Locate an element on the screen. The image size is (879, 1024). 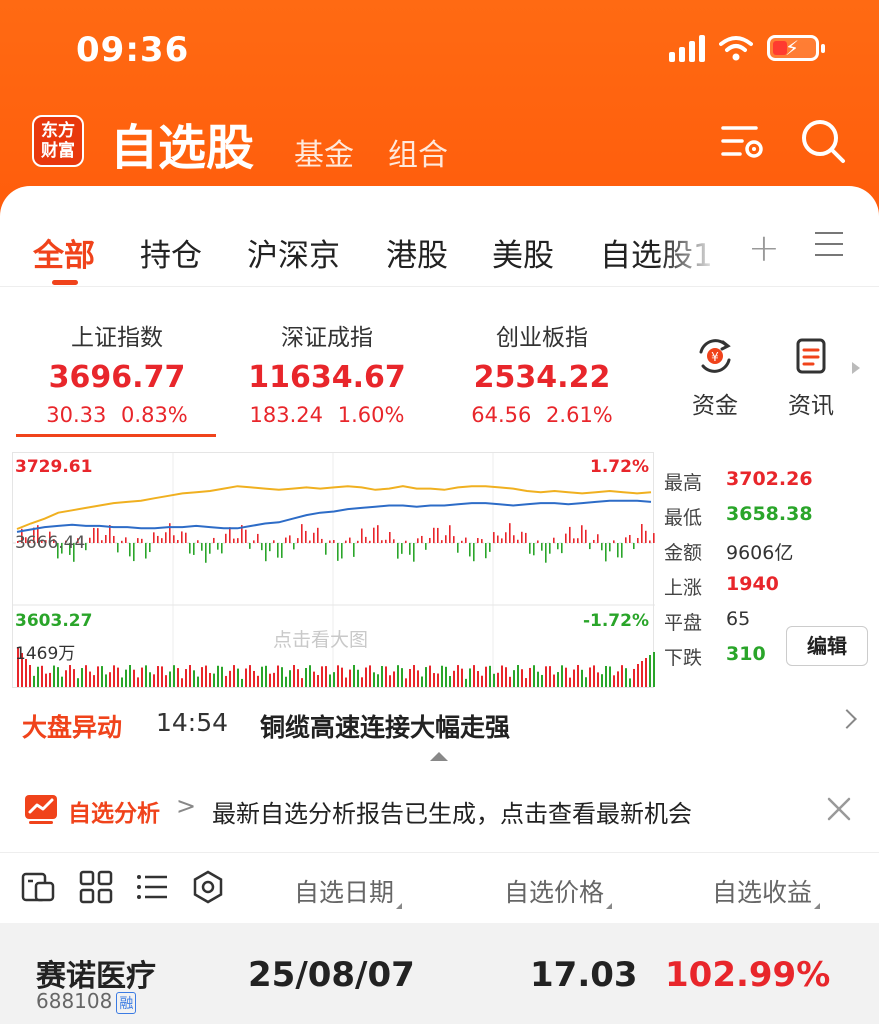
index-sh: 上证指数 3696.77 30.33 0.83% is located at coordinates (117, 372).